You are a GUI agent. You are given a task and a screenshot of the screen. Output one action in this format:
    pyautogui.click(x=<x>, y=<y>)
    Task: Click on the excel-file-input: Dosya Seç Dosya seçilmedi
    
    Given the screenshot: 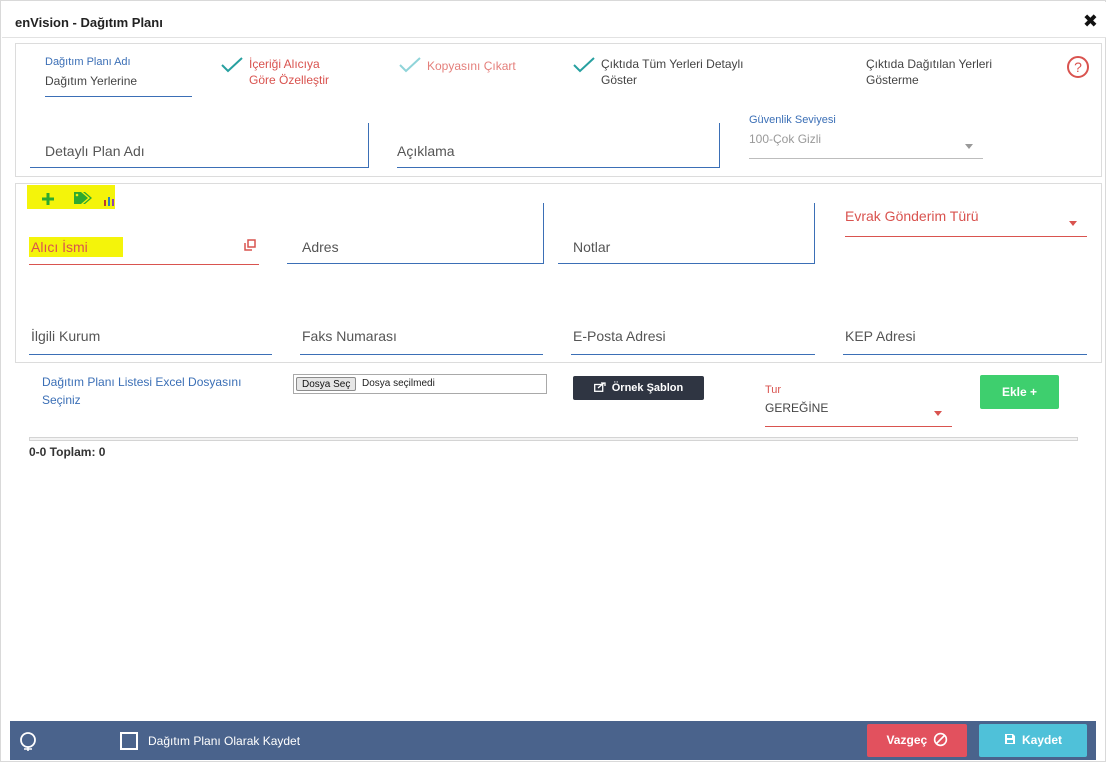 What is the action you would take?
    pyautogui.click(x=420, y=384)
    